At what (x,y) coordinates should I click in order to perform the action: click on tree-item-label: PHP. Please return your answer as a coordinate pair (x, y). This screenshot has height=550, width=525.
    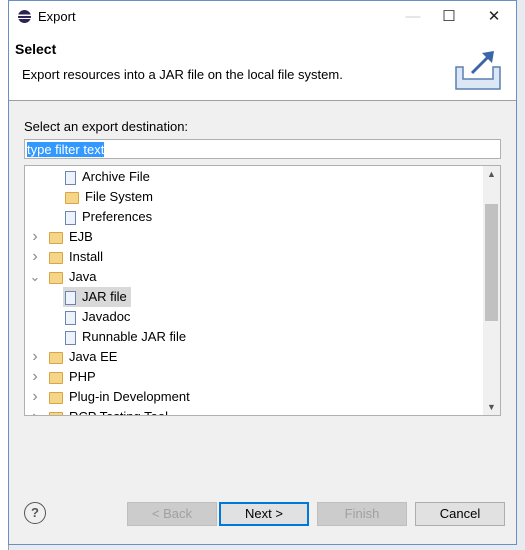
    Looking at the image, I should click on (82, 376).